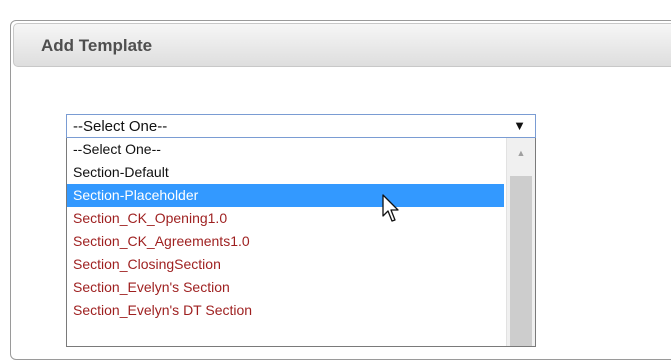 The width and height of the screenshot is (671, 360). What do you see at coordinates (97, 45) in the screenshot?
I see `dialog-title: Add Template` at bounding box center [97, 45].